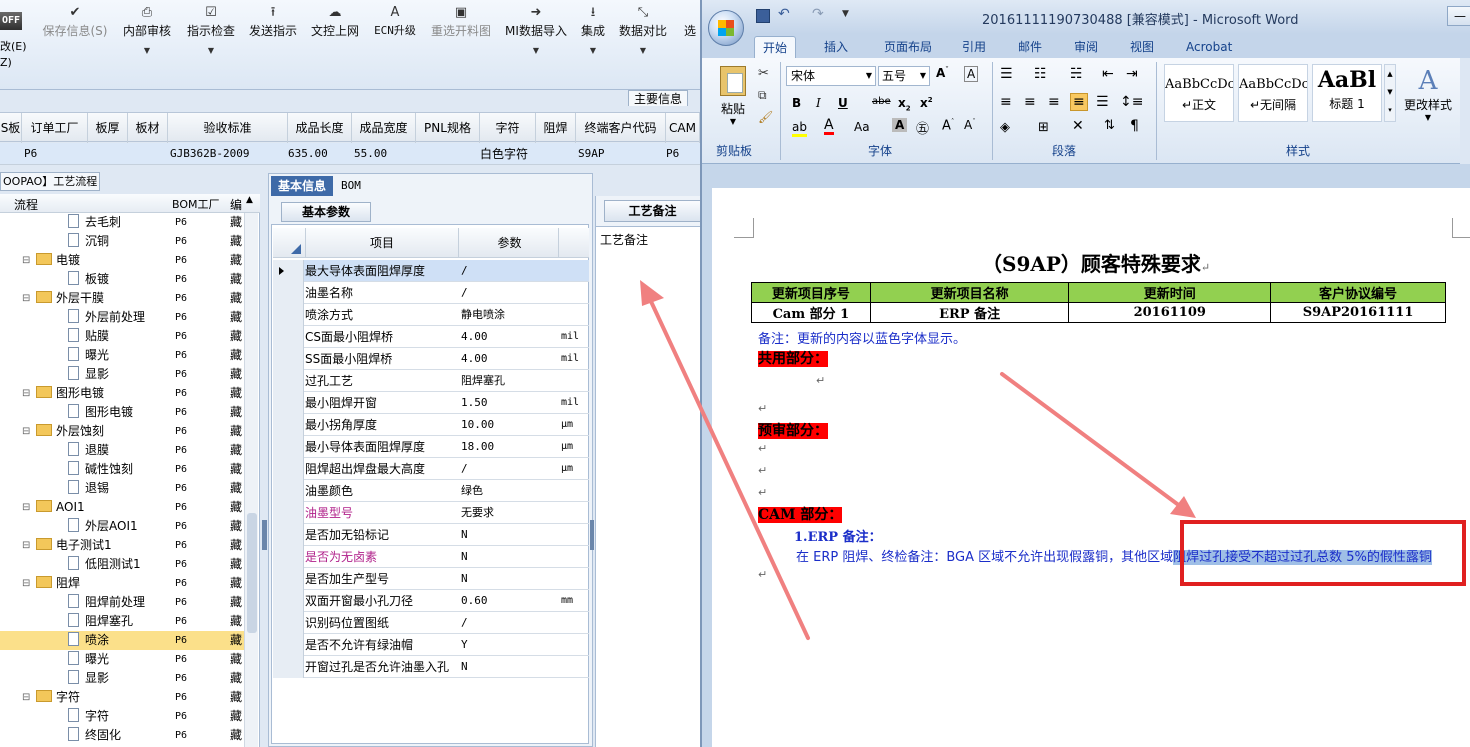 This screenshot has width=1470, height=747. I want to click on param-row: 开窗过孔是否允许油墨入孔 N, so click(431, 667).